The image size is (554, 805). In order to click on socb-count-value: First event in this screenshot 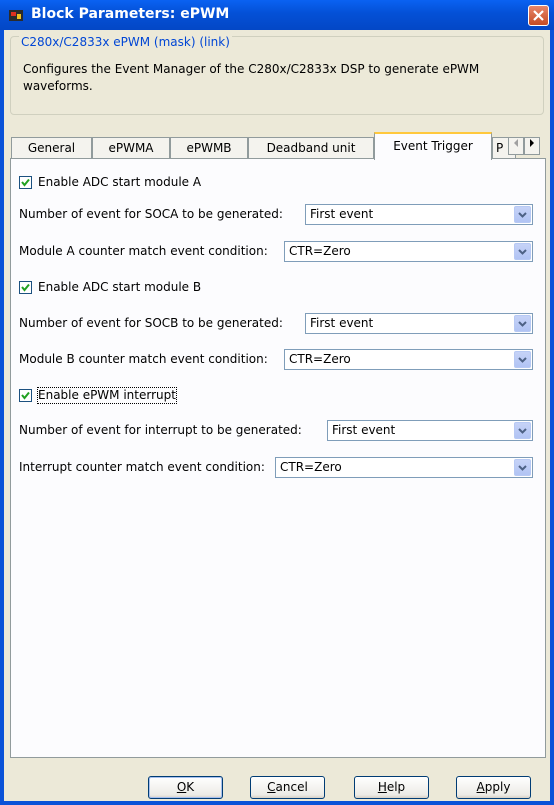, I will do `click(342, 323)`.